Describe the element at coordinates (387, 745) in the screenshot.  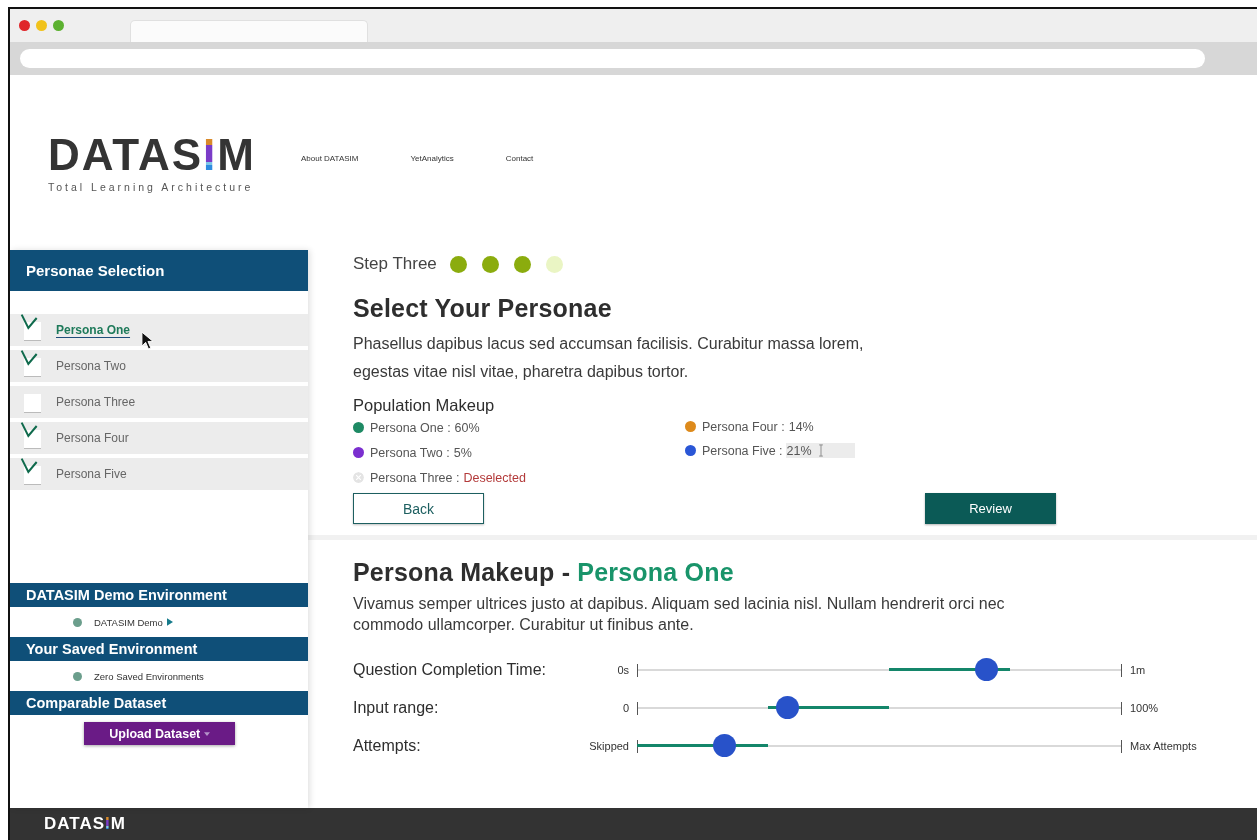
I see `slider-label: Attempts:` at that location.